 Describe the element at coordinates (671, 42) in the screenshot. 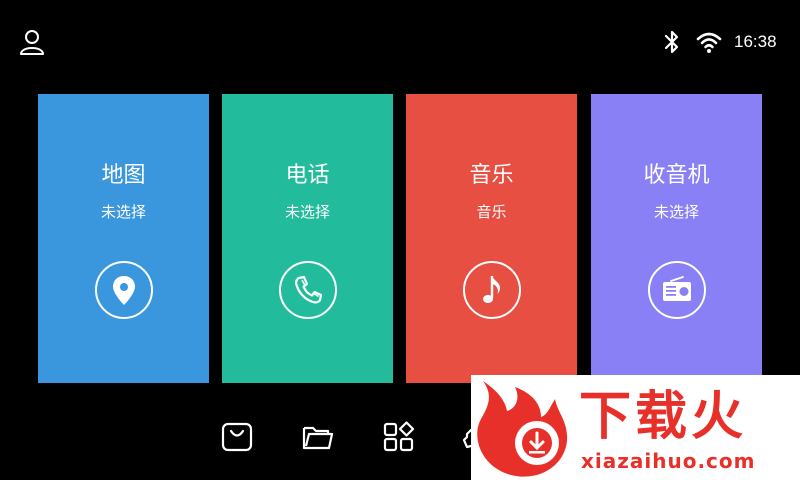

I see `bluetooth-icon` at that location.